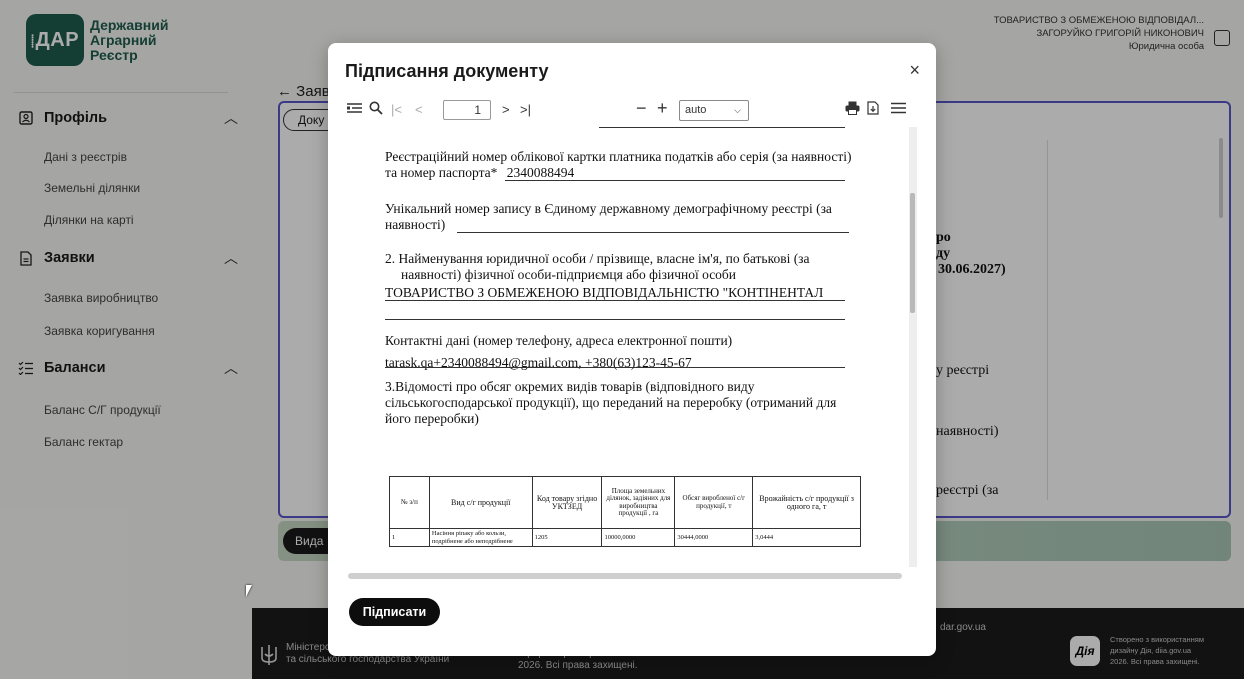 The width and height of the screenshot is (1244, 679). What do you see at coordinates (419, 110) in the screenshot?
I see `previous-page-icon: <` at bounding box center [419, 110].